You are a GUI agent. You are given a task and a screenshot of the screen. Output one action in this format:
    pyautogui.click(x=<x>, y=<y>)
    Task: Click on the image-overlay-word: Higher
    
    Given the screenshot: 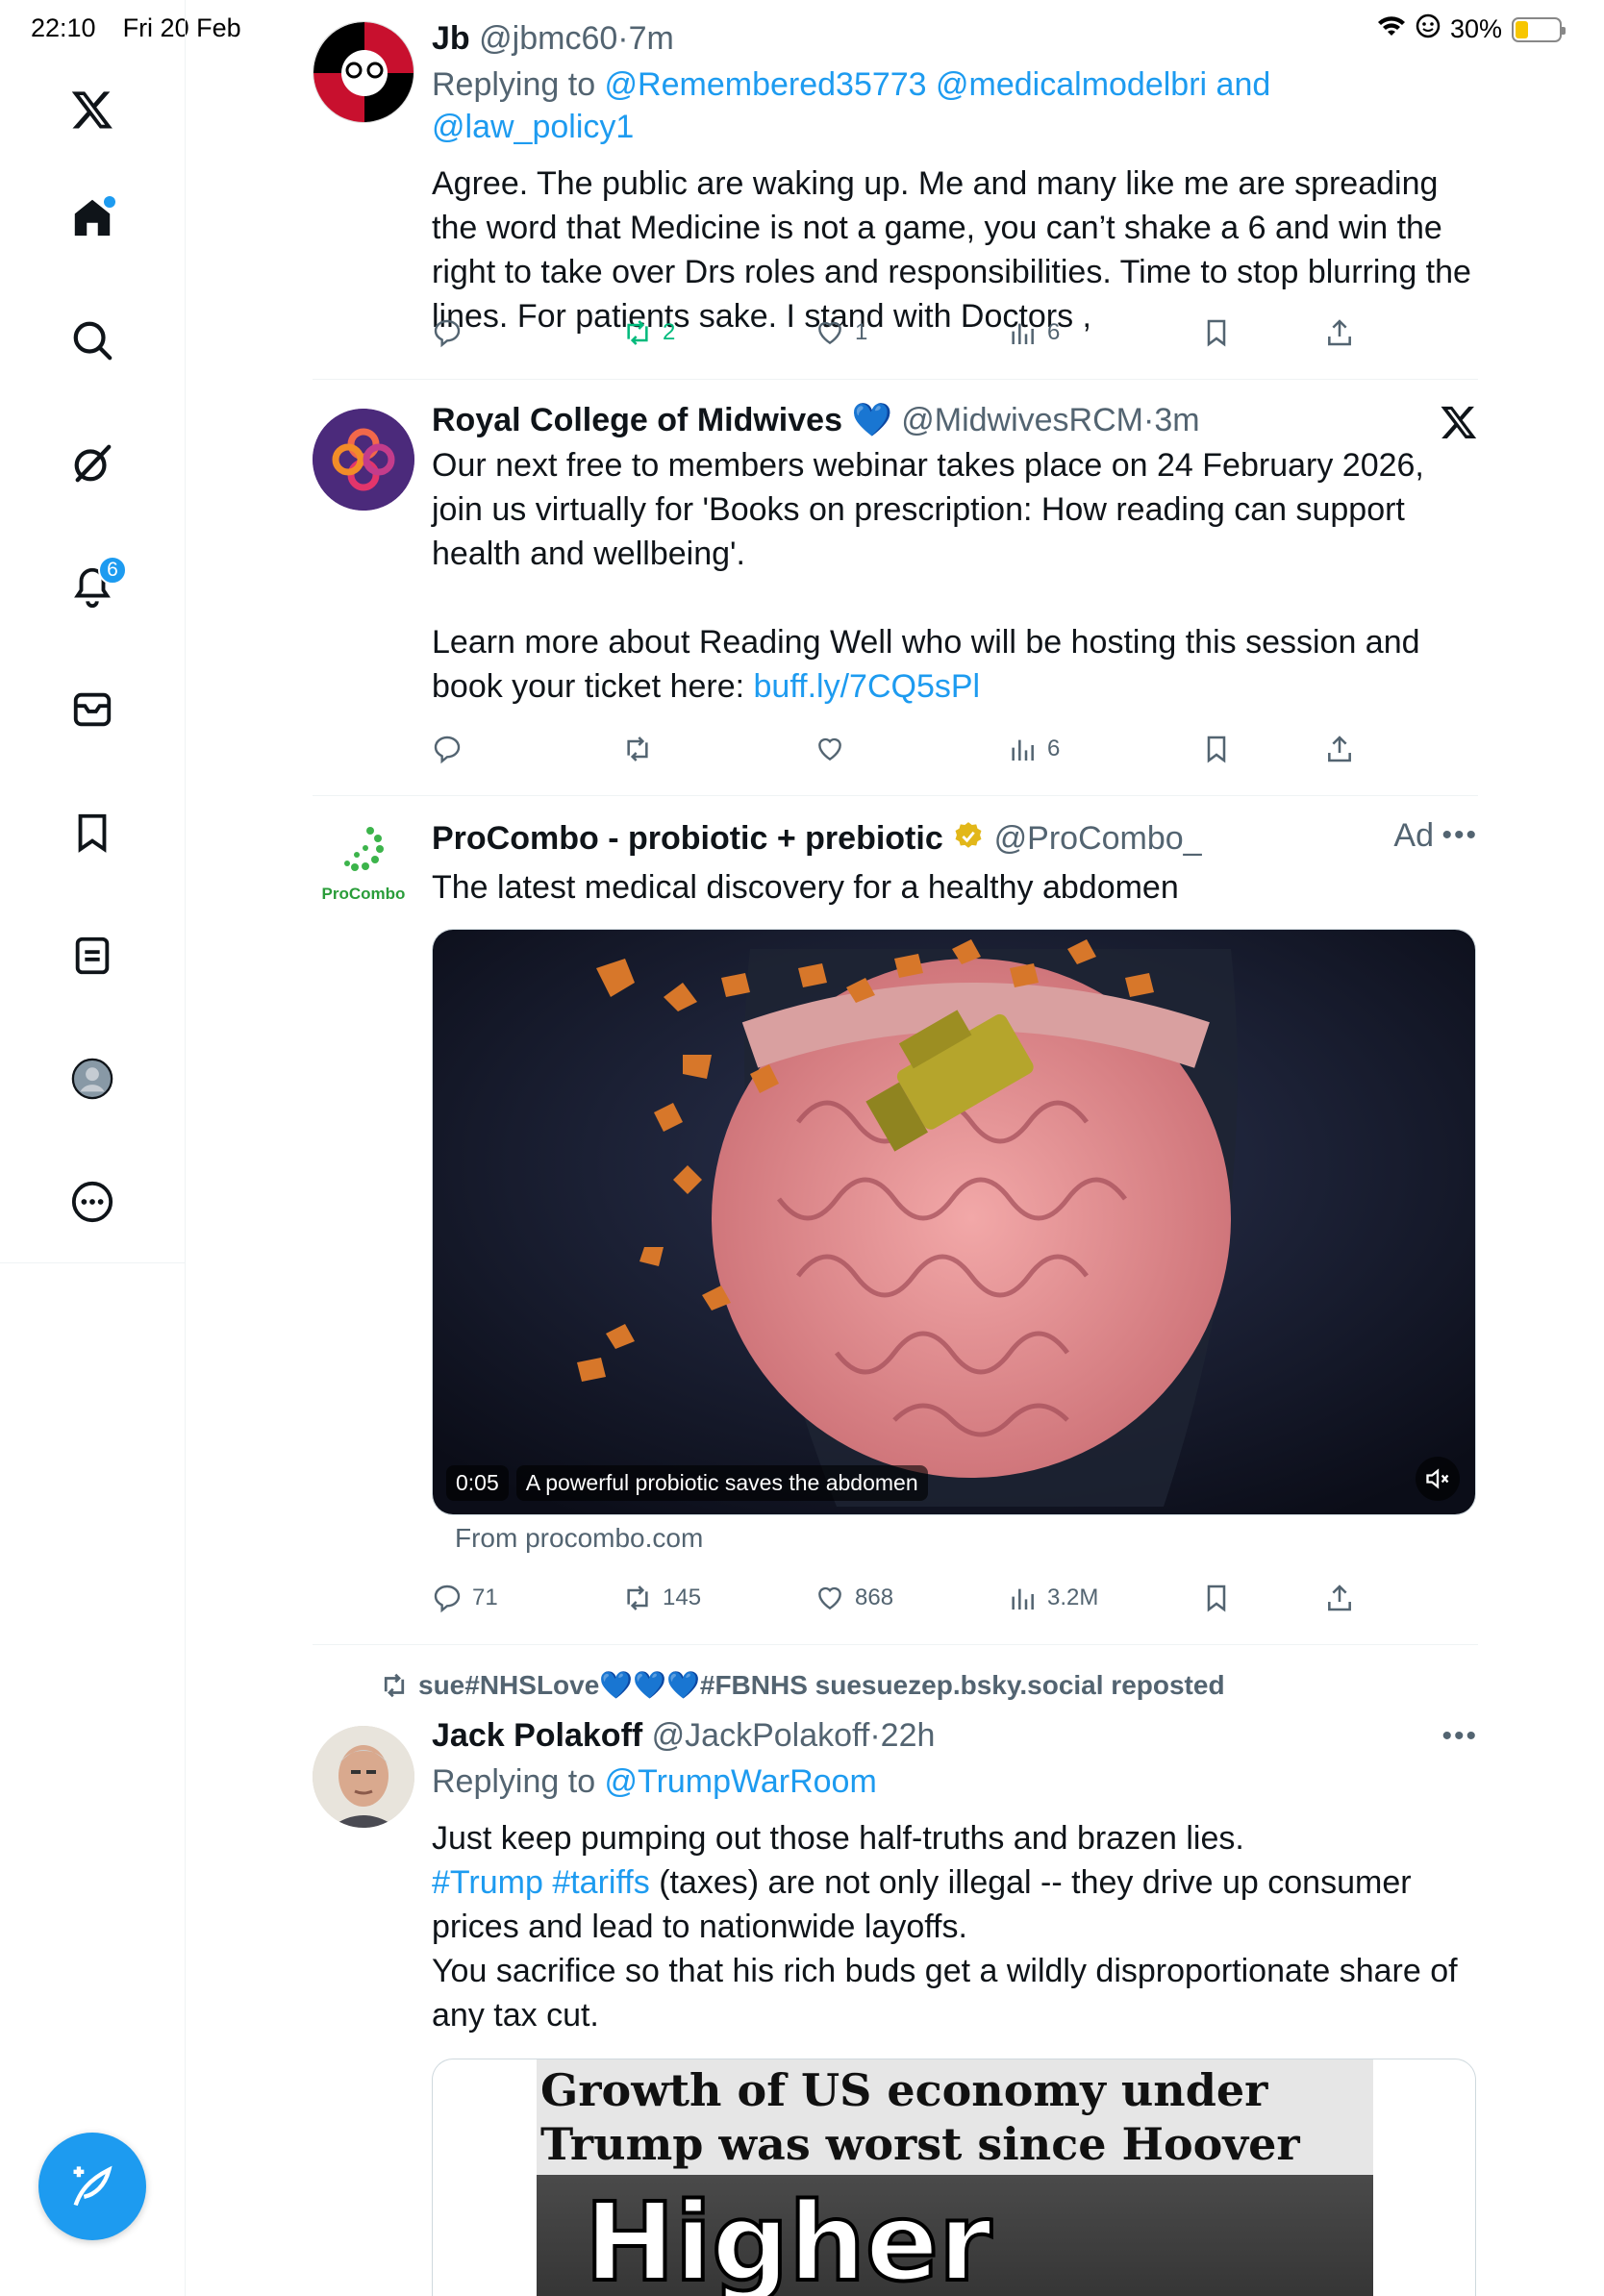 What is the action you would take?
    pyautogui.click(x=788, y=2237)
    